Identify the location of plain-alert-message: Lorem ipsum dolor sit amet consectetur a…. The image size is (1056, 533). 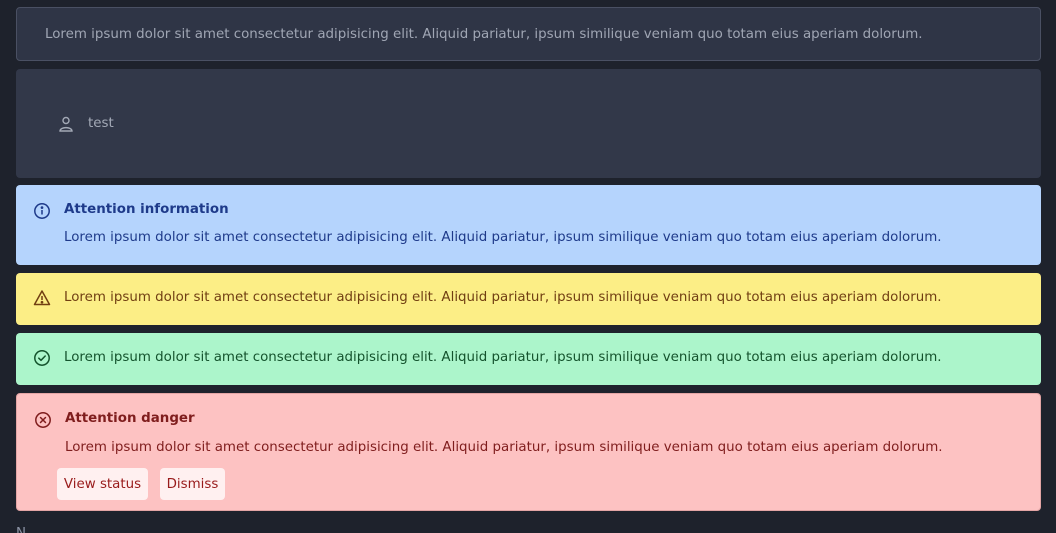
(484, 34).